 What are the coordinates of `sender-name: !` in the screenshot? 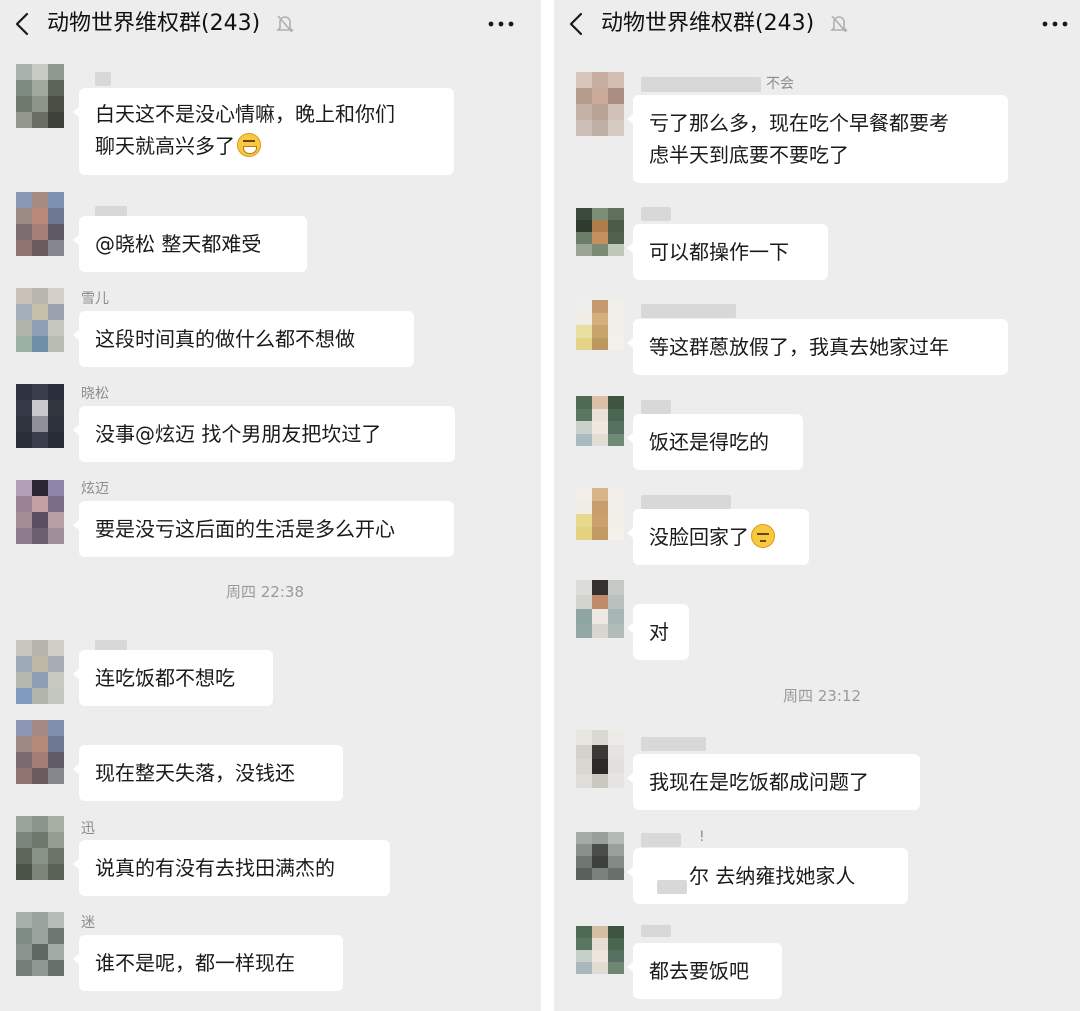 It's located at (702, 837).